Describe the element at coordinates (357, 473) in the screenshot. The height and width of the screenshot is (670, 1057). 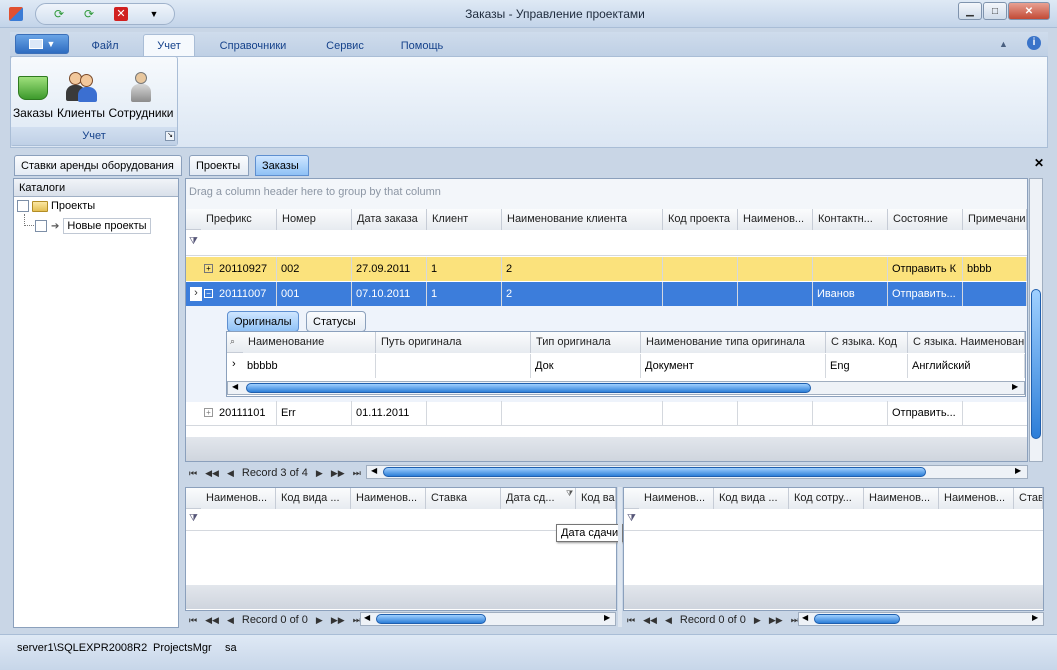
I see `last-icon: ⏭` at that location.